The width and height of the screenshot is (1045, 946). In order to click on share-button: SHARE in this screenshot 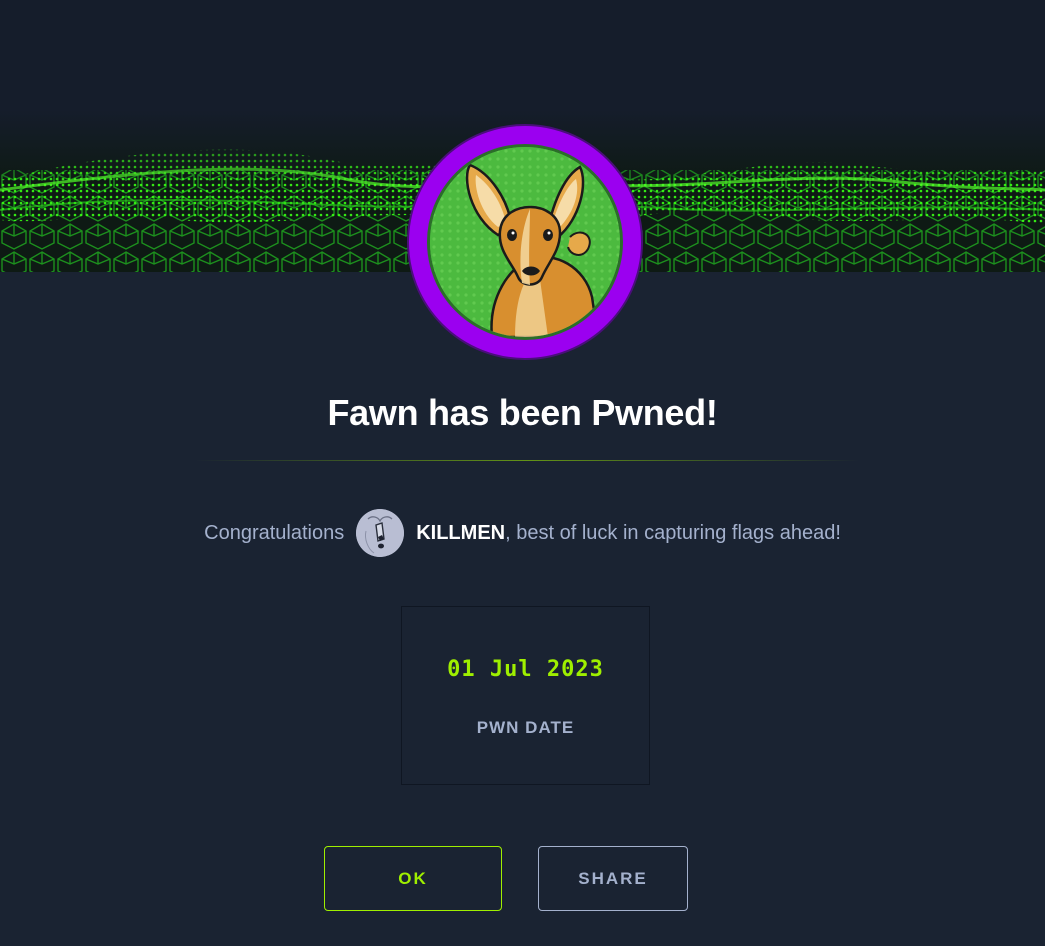, I will do `click(613, 878)`.